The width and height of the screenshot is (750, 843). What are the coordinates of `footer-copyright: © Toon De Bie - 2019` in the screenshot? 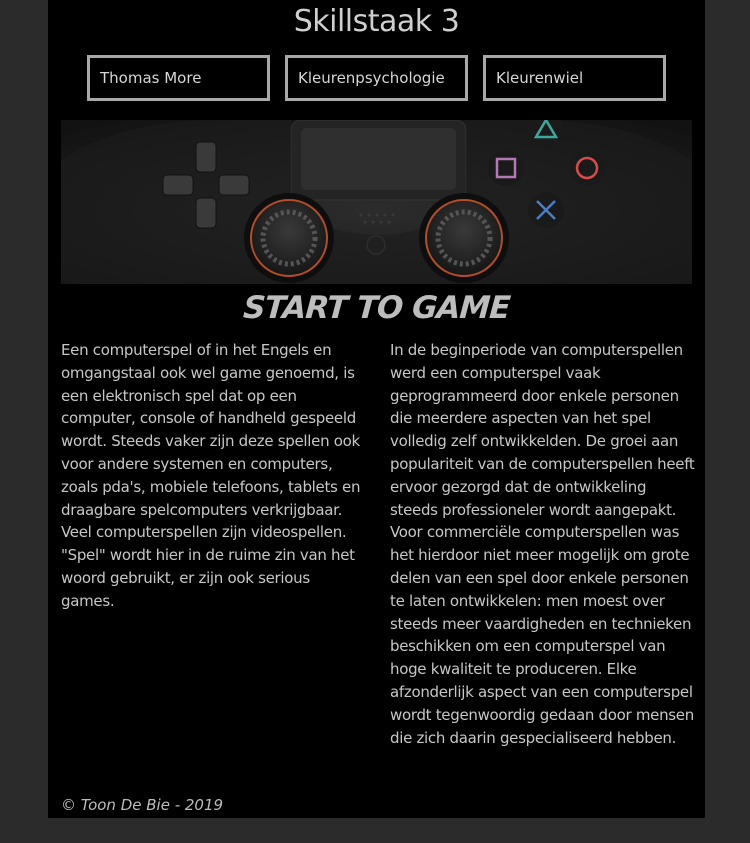 It's located at (142, 805).